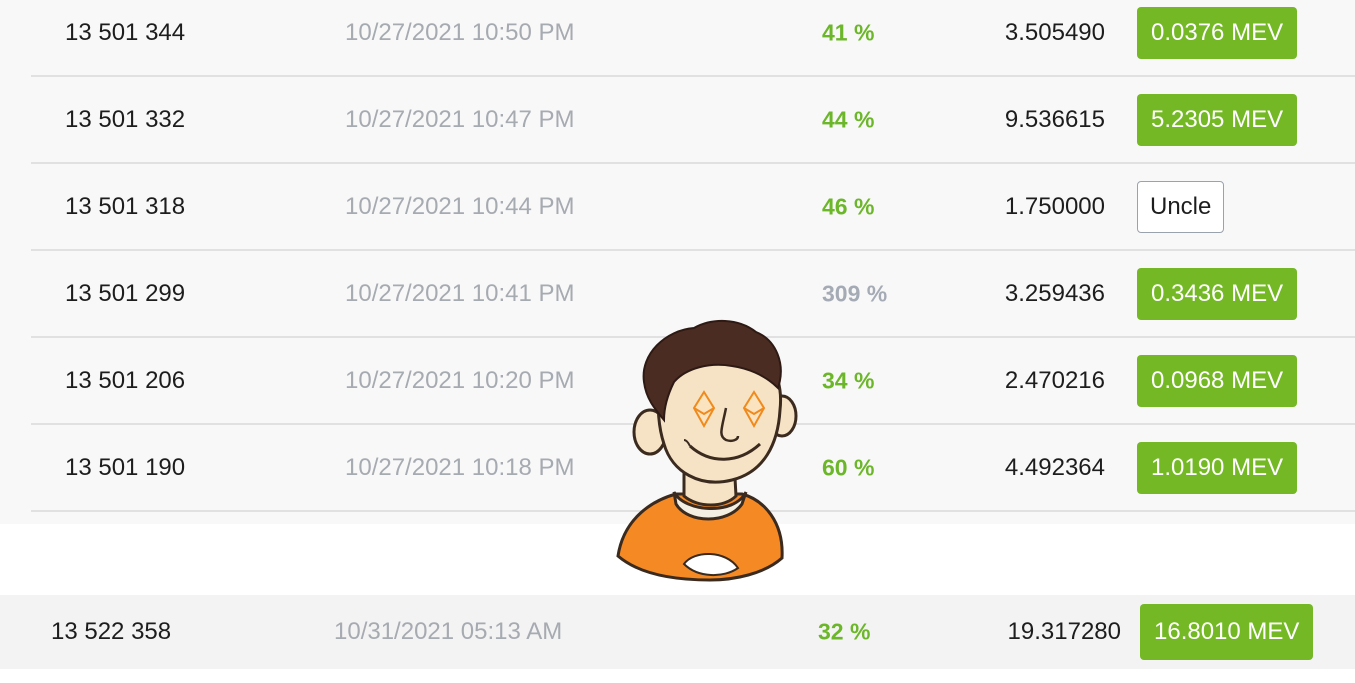 This screenshot has width=1355, height=683. What do you see at coordinates (460, 467) in the screenshot?
I see `block-time: 10/27/2021 10:18 PM` at bounding box center [460, 467].